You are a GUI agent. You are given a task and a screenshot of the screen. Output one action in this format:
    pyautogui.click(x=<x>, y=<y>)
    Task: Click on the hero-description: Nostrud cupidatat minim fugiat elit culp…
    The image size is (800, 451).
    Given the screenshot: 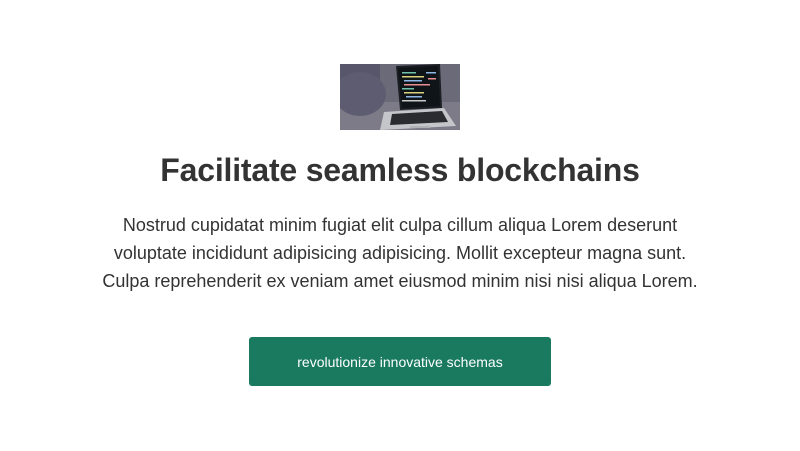 What is the action you would take?
    pyautogui.click(x=400, y=253)
    